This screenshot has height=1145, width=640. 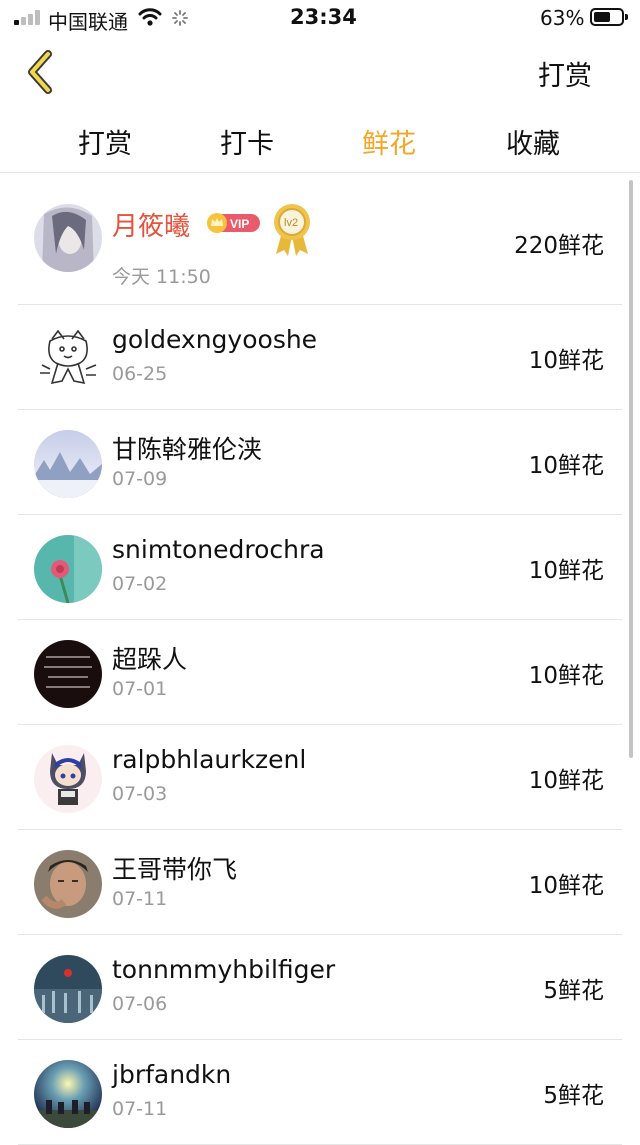 I want to click on tab-reward: 打赏, so click(x=105, y=141).